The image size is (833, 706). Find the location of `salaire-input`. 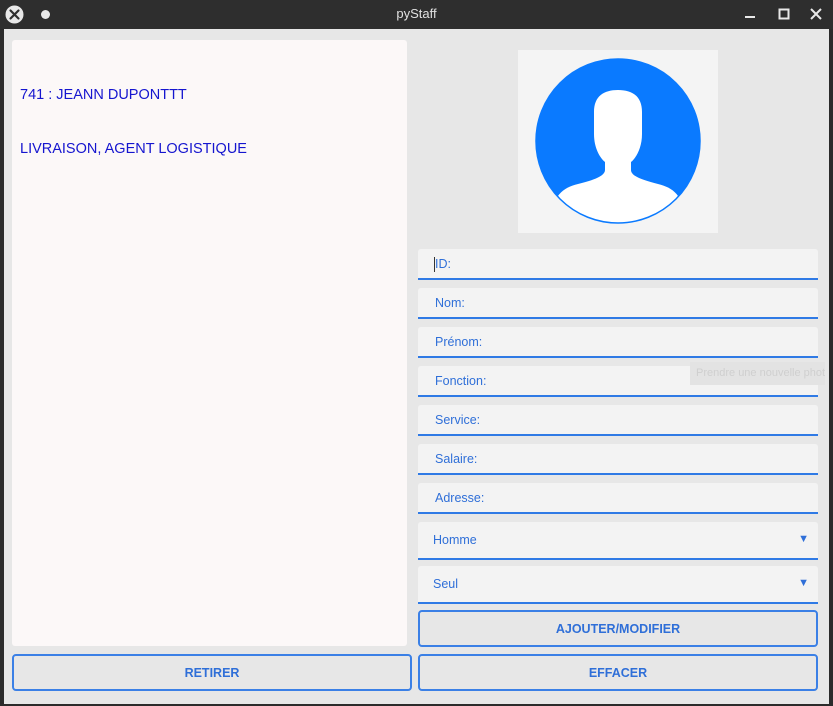

salaire-input is located at coordinates (618, 458).